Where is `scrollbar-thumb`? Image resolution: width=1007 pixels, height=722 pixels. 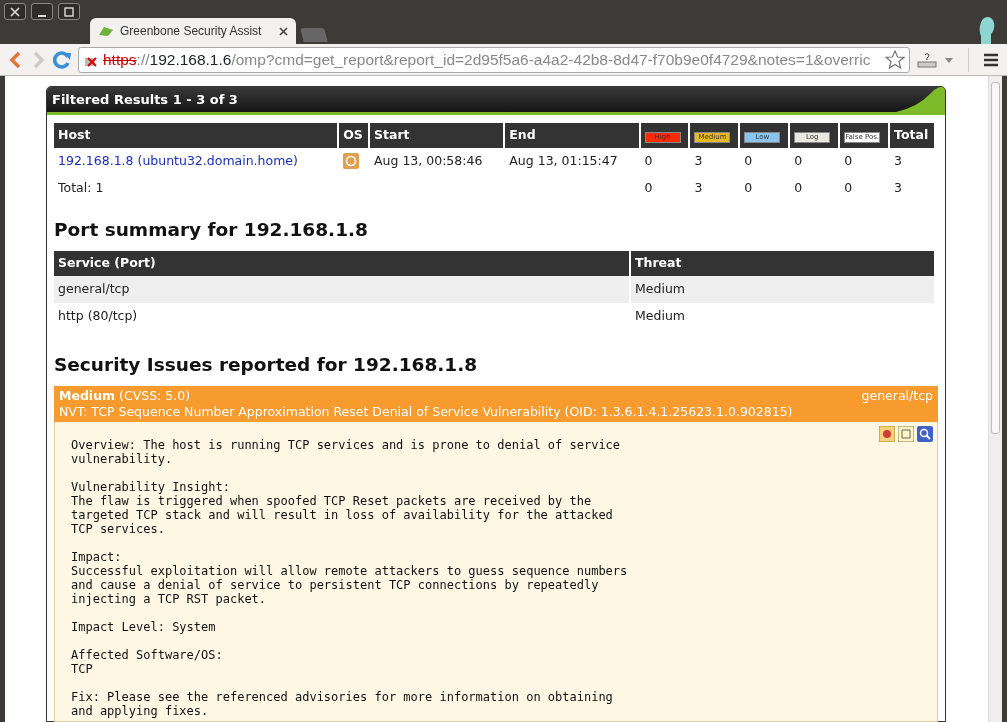
scrollbar-thumb is located at coordinates (995, 258).